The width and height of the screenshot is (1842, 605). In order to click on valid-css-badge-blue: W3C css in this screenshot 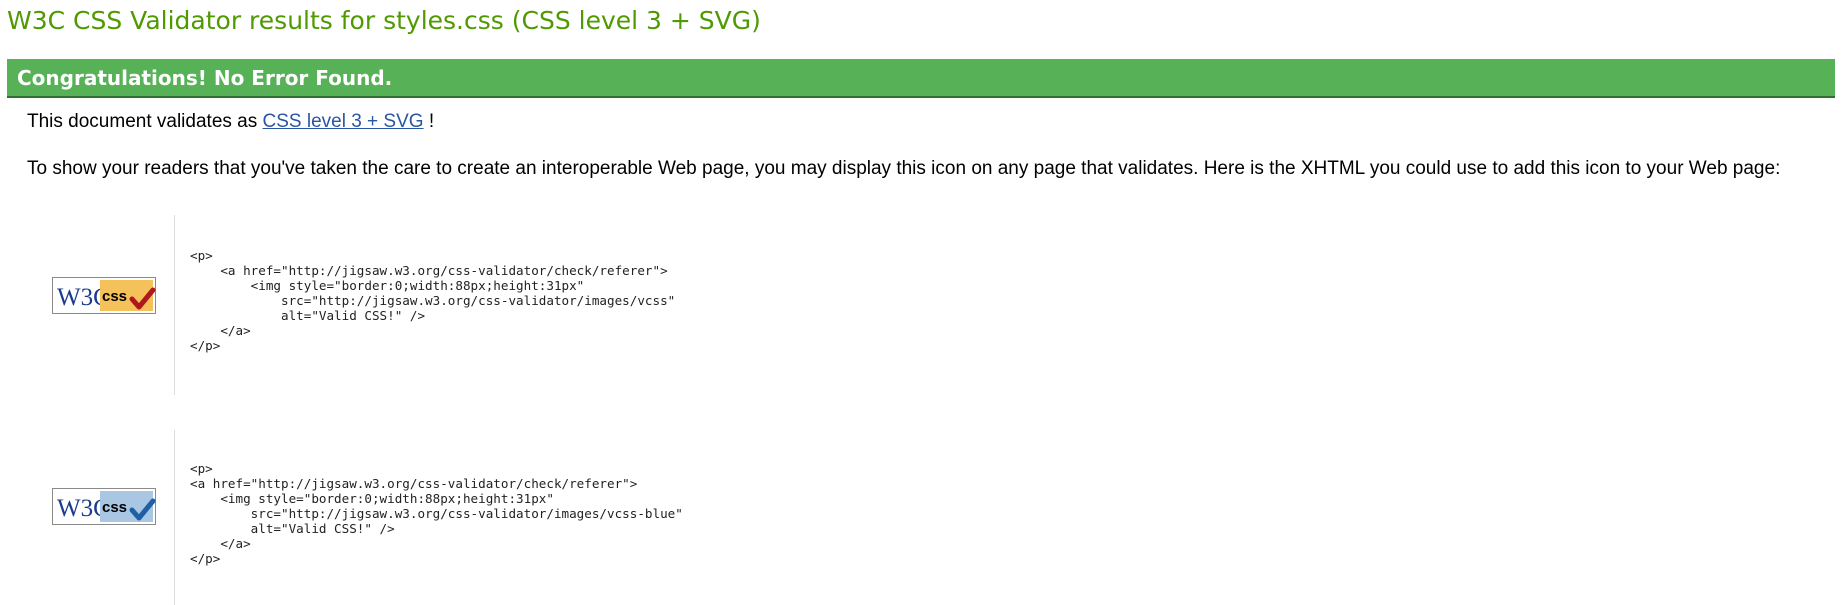, I will do `click(104, 506)`.